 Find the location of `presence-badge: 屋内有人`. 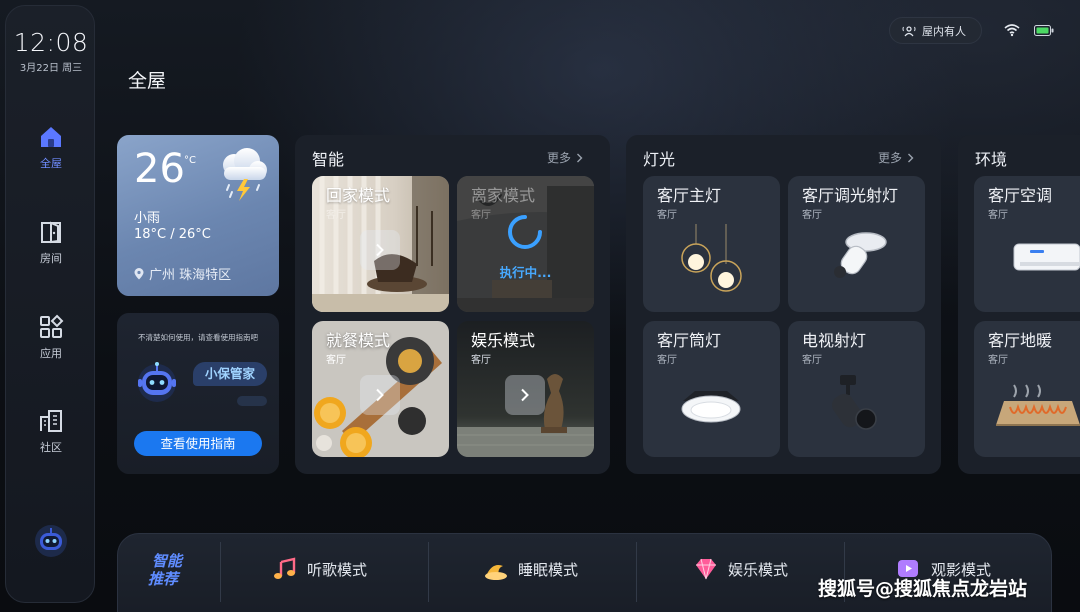

presence-badge: 屋内有人 is located at coordinates (935, 30).